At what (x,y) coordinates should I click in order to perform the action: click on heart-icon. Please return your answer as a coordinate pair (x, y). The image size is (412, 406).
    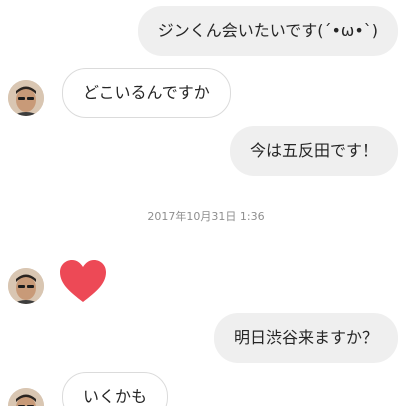
    Looking at the image, I should click on (83, 281).